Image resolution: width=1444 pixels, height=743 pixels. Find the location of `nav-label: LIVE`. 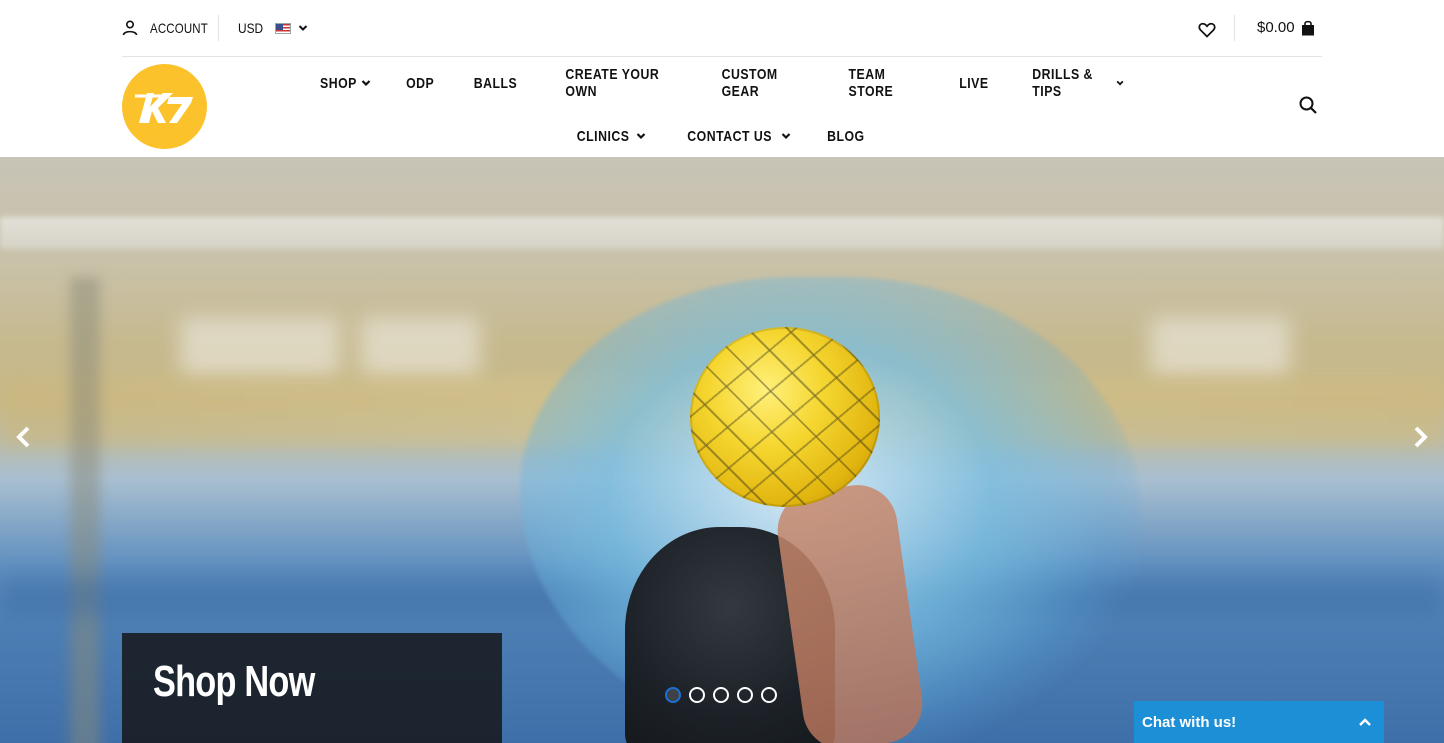

nav-label: LIVE is located at coordinates (974, 83).